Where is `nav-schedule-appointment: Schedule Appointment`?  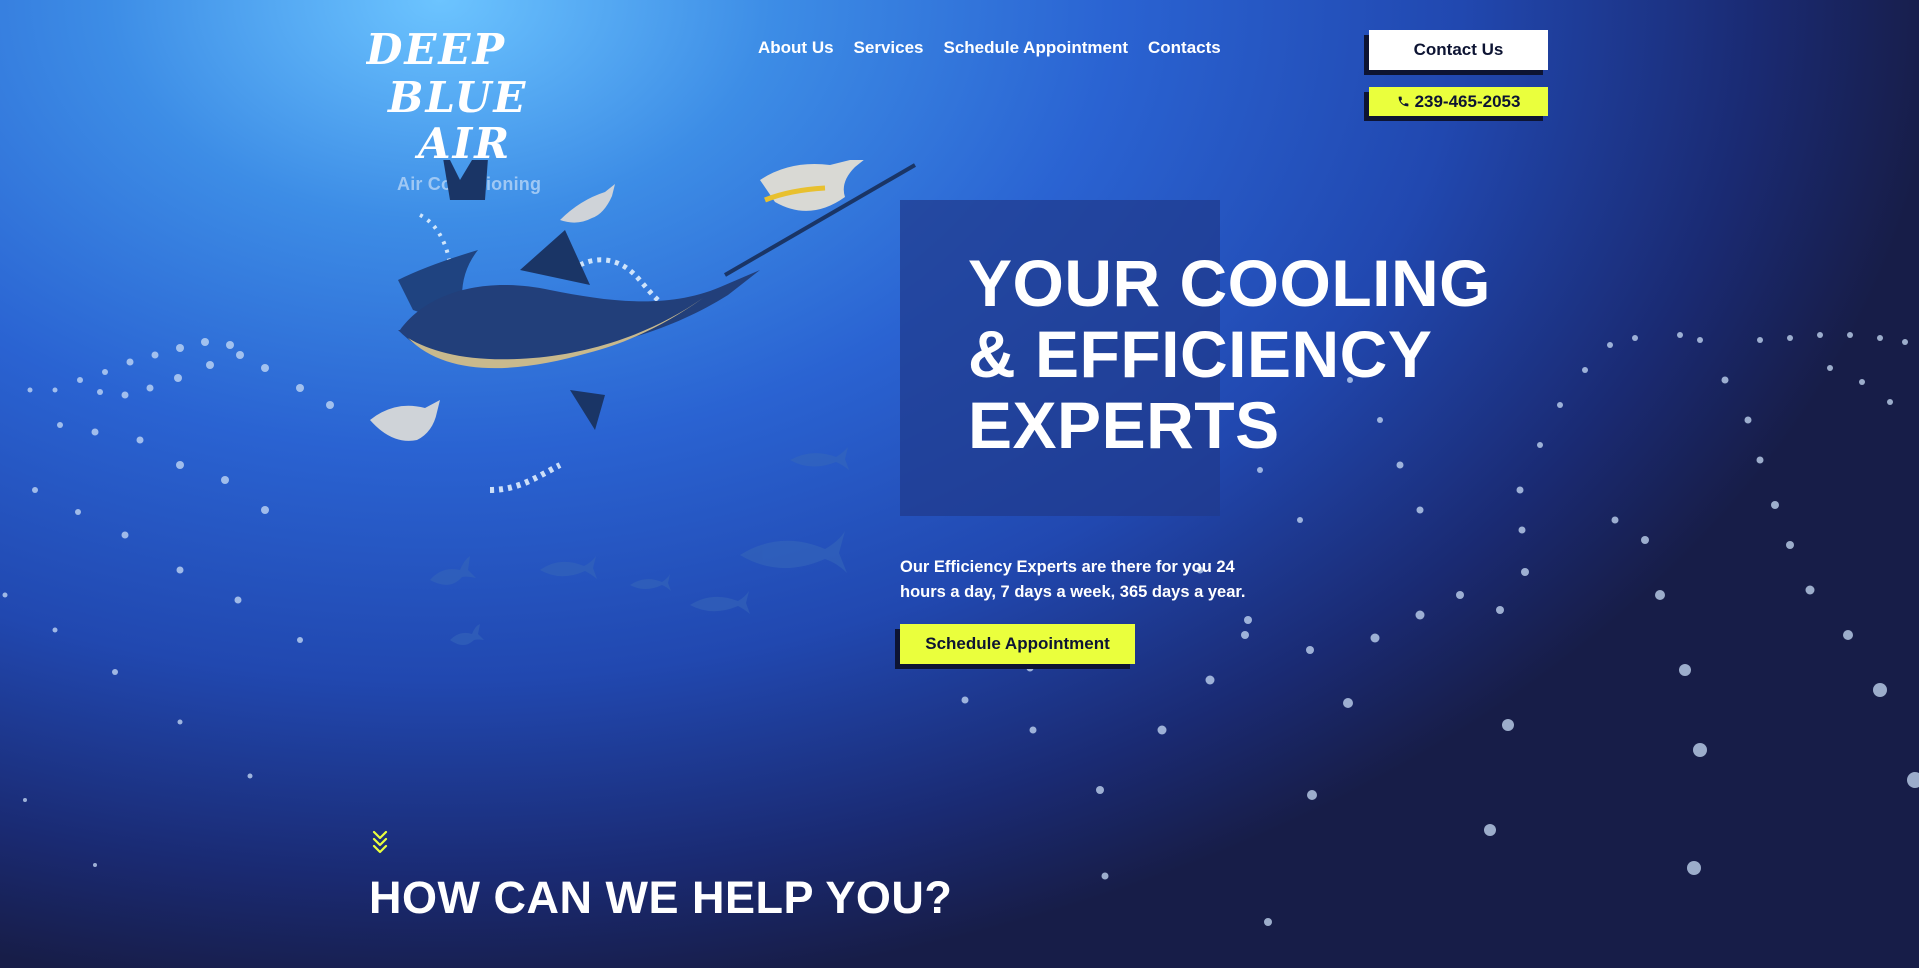
nav-schedule-appointment: Schedule Appointment is located at coordinates (1036, 48).